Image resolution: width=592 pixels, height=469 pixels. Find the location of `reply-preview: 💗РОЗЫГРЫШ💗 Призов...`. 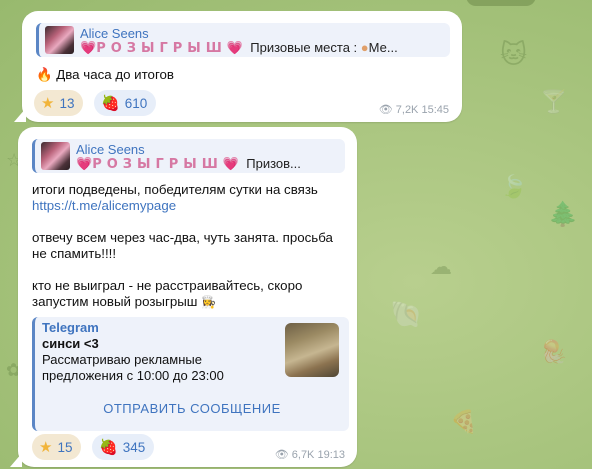

reply-preview: 💗РОЗЫГРЫШ💗 Призов... is located at coordinates (188, 164).